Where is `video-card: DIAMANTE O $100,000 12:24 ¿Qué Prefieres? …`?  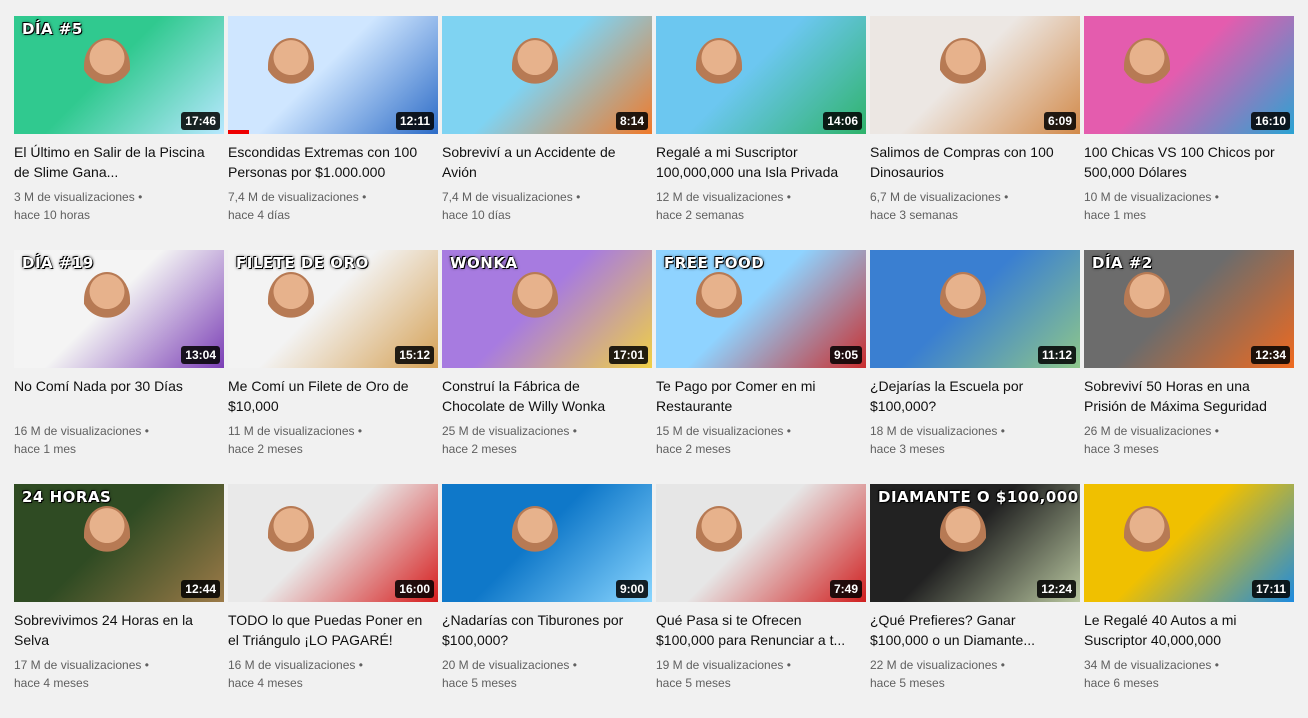 video-card: DIAMANTE O $100,000 12:24 ¿Qué Prefieres? … is located at coordinates (975, 601).